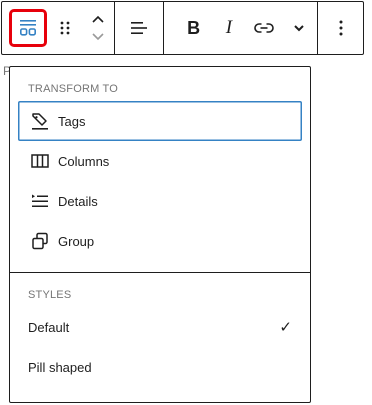 The height and width of the screenshot is (405, 372). I want to click on transform-item-tags: Tags, so click(160, 121).